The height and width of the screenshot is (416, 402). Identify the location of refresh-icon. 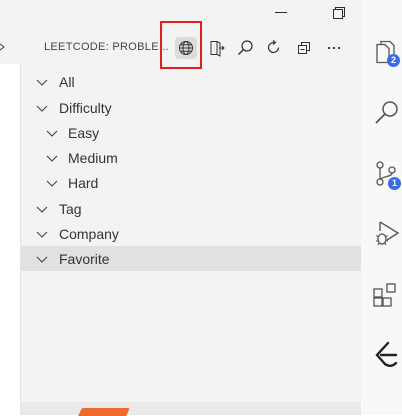
(273, 47).